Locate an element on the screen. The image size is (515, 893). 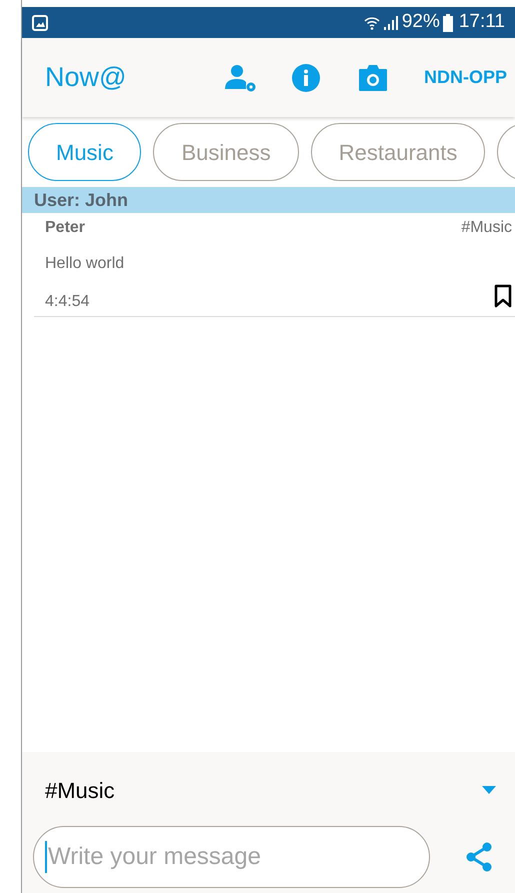
category-chip: Music is located at coordinates (85, 152).